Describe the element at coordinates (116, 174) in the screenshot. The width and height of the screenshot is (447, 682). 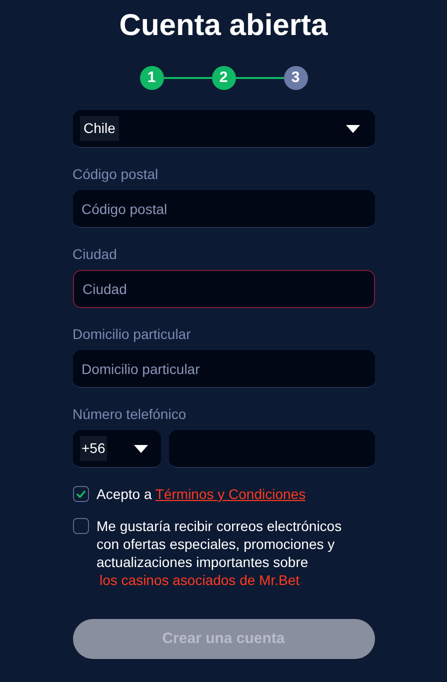
I see `field-label: Código postal` at that location.